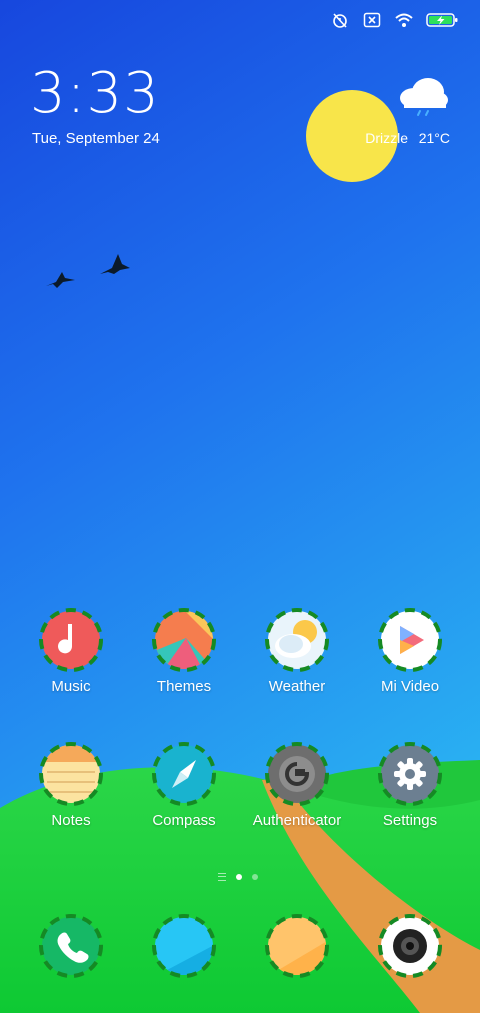  What do you see at coordinates (434, 138) in the screenshot?
I see `weather-temperature: 21°C` at bounding box center [434, 138].